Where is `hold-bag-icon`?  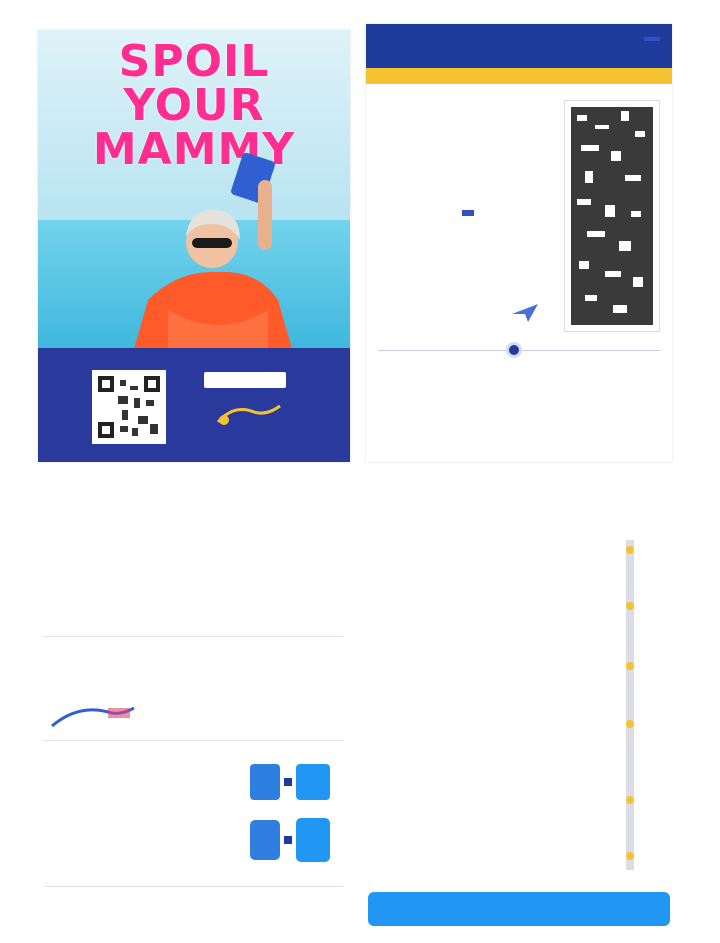 hold-bag-icon is located at coordinates (290, 840).